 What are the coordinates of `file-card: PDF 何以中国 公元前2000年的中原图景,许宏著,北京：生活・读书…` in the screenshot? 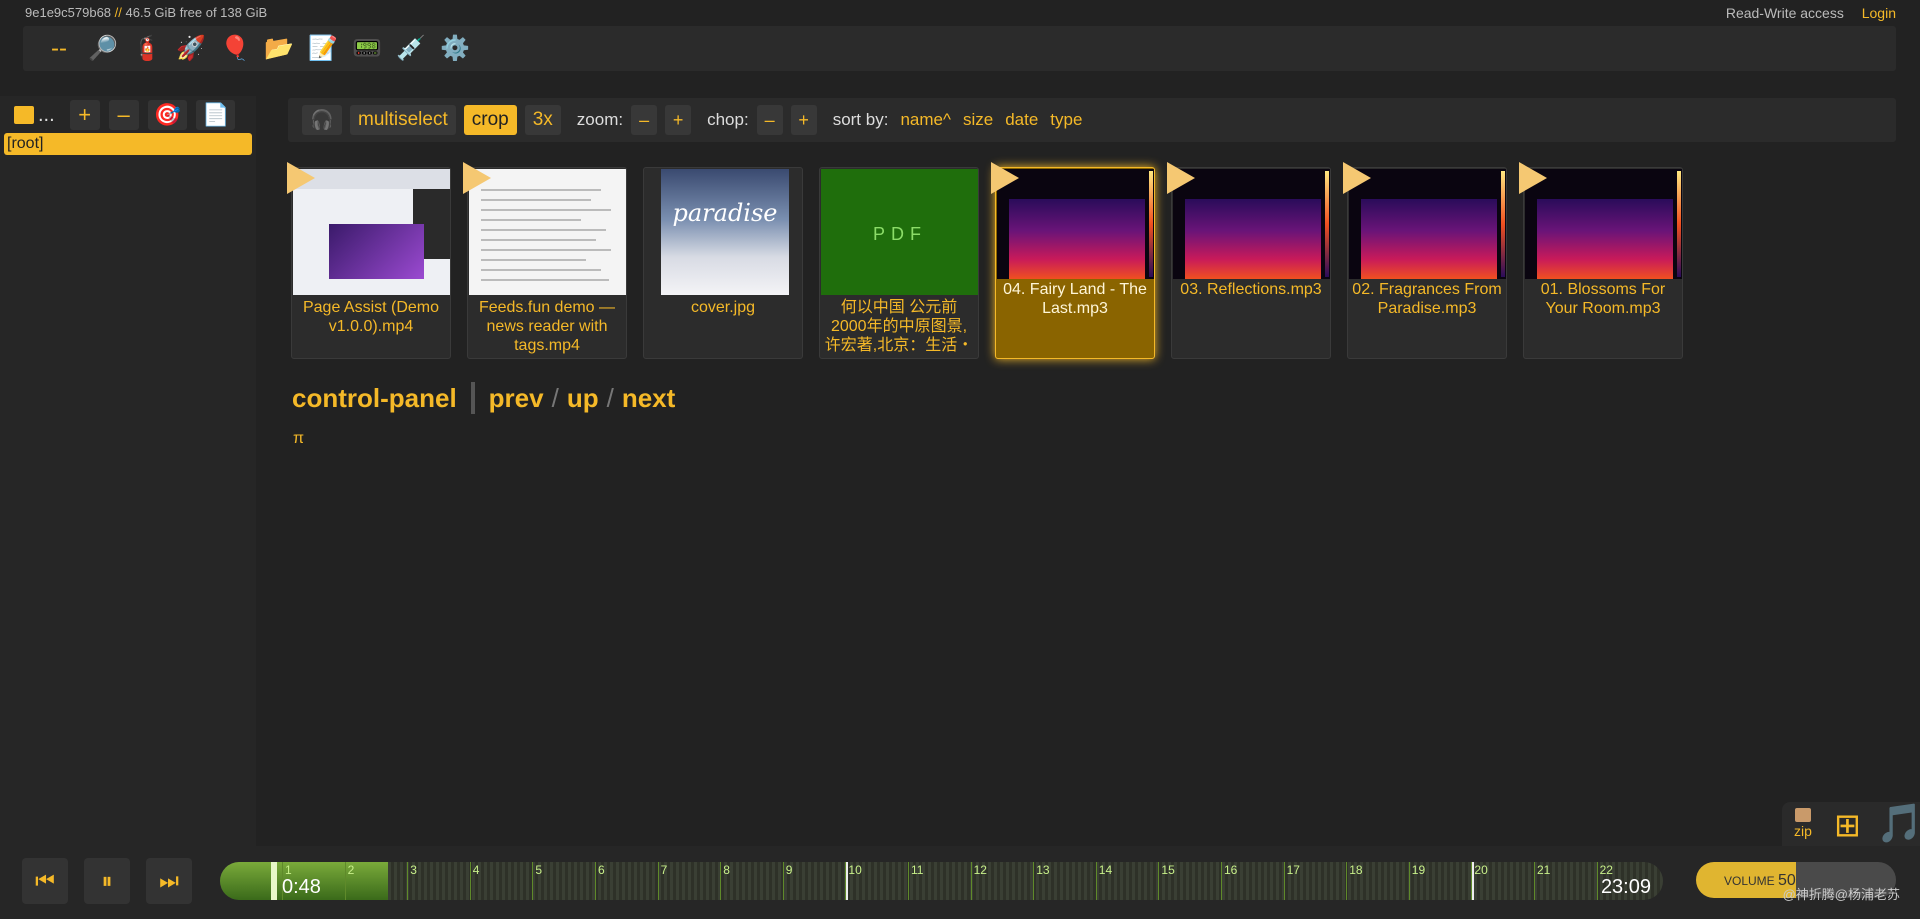 It's located at (899, 263).